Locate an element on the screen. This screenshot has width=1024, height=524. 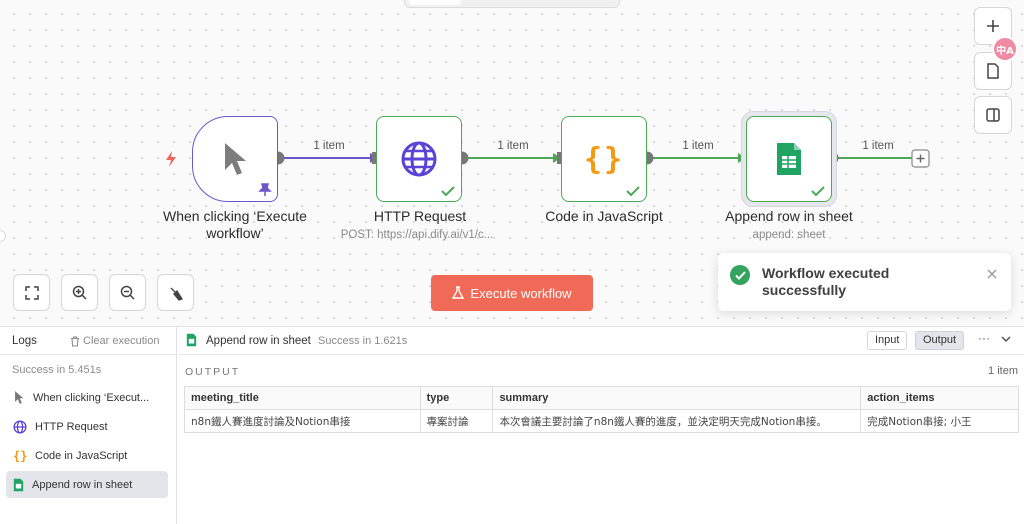
success-toast: Workflow executed successfully is located at coordinates (864, 282).